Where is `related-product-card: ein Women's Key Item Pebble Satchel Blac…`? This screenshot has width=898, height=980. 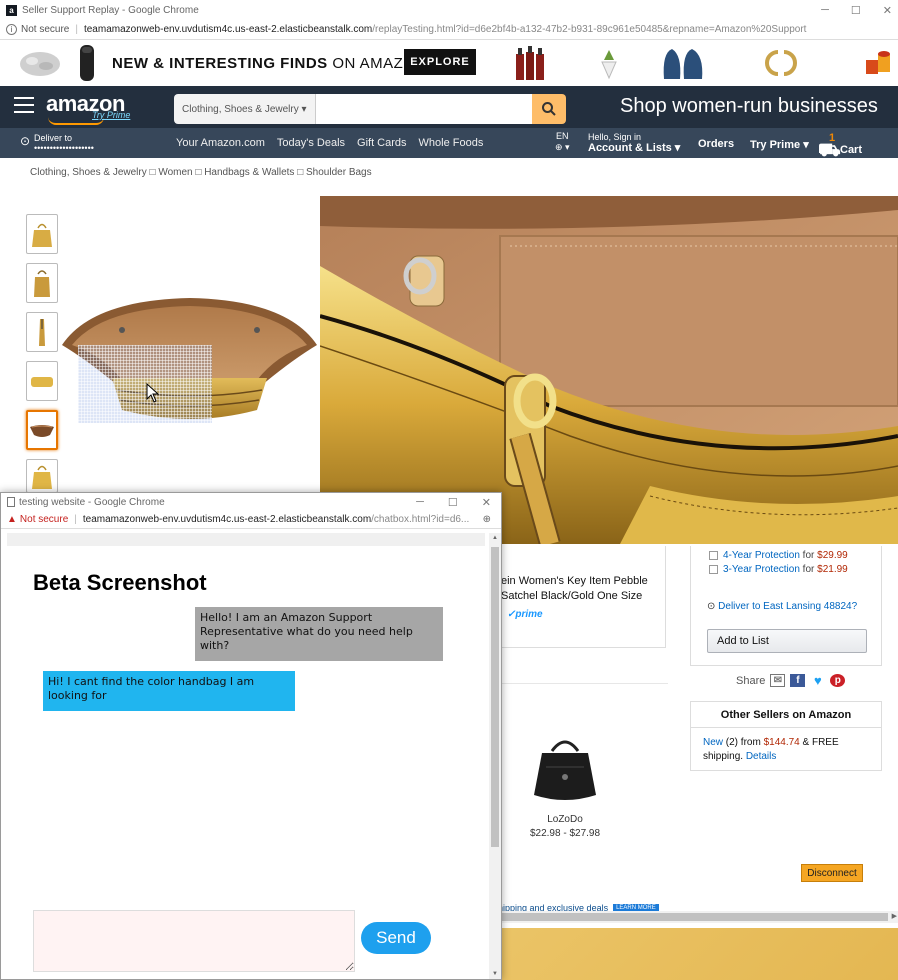 related-product-card: ein Women's Key Item Pebble Satchel Blac… is located at coordinates (576, 597).